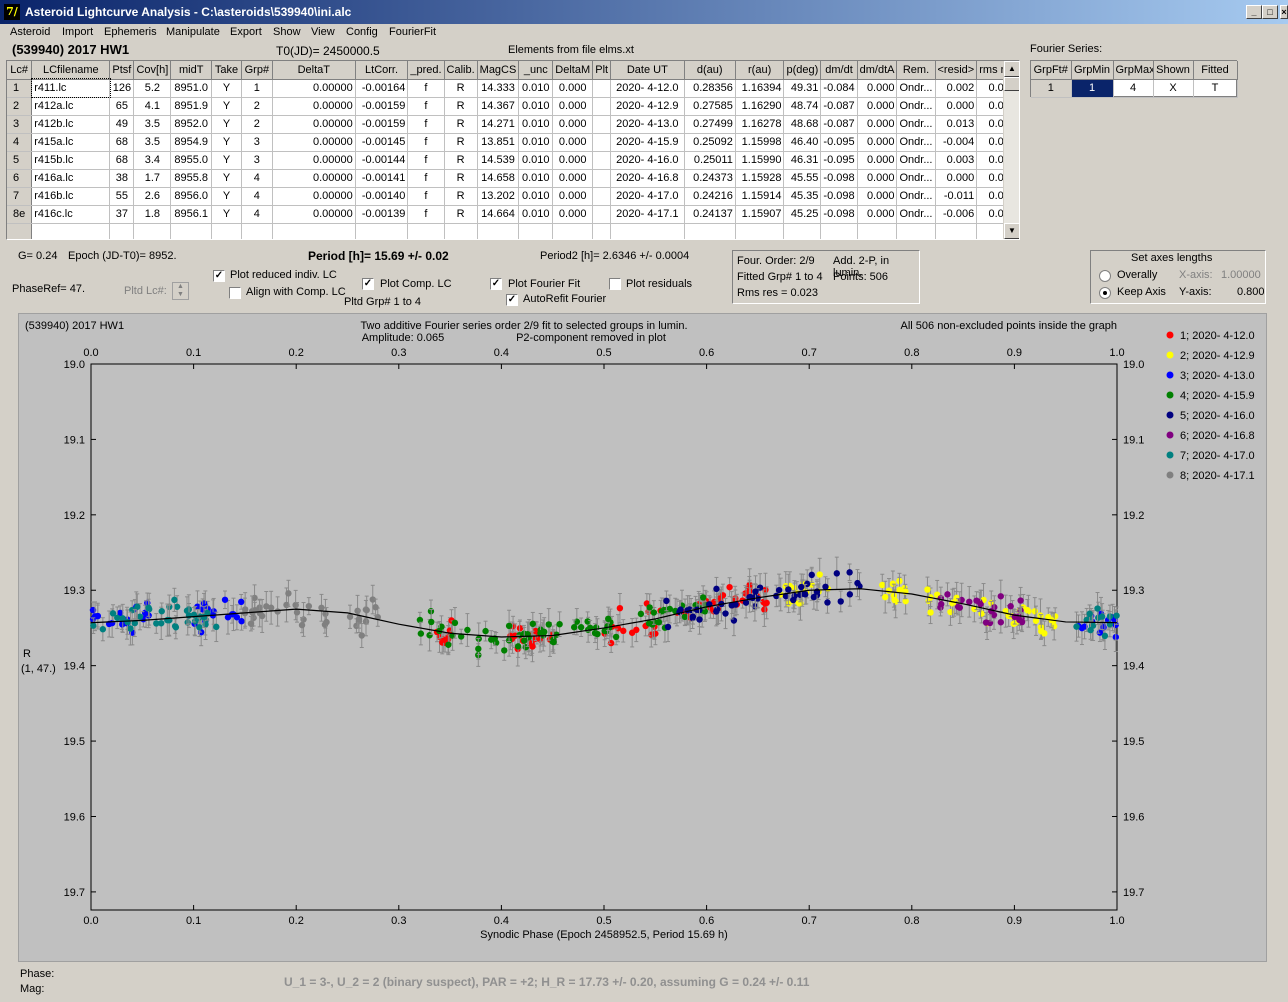 The image size is (1288, 1002). Describe the element at coordinates (193, 32) in the screenshot. I see `menu-manipulate: Manipulate` at that location.